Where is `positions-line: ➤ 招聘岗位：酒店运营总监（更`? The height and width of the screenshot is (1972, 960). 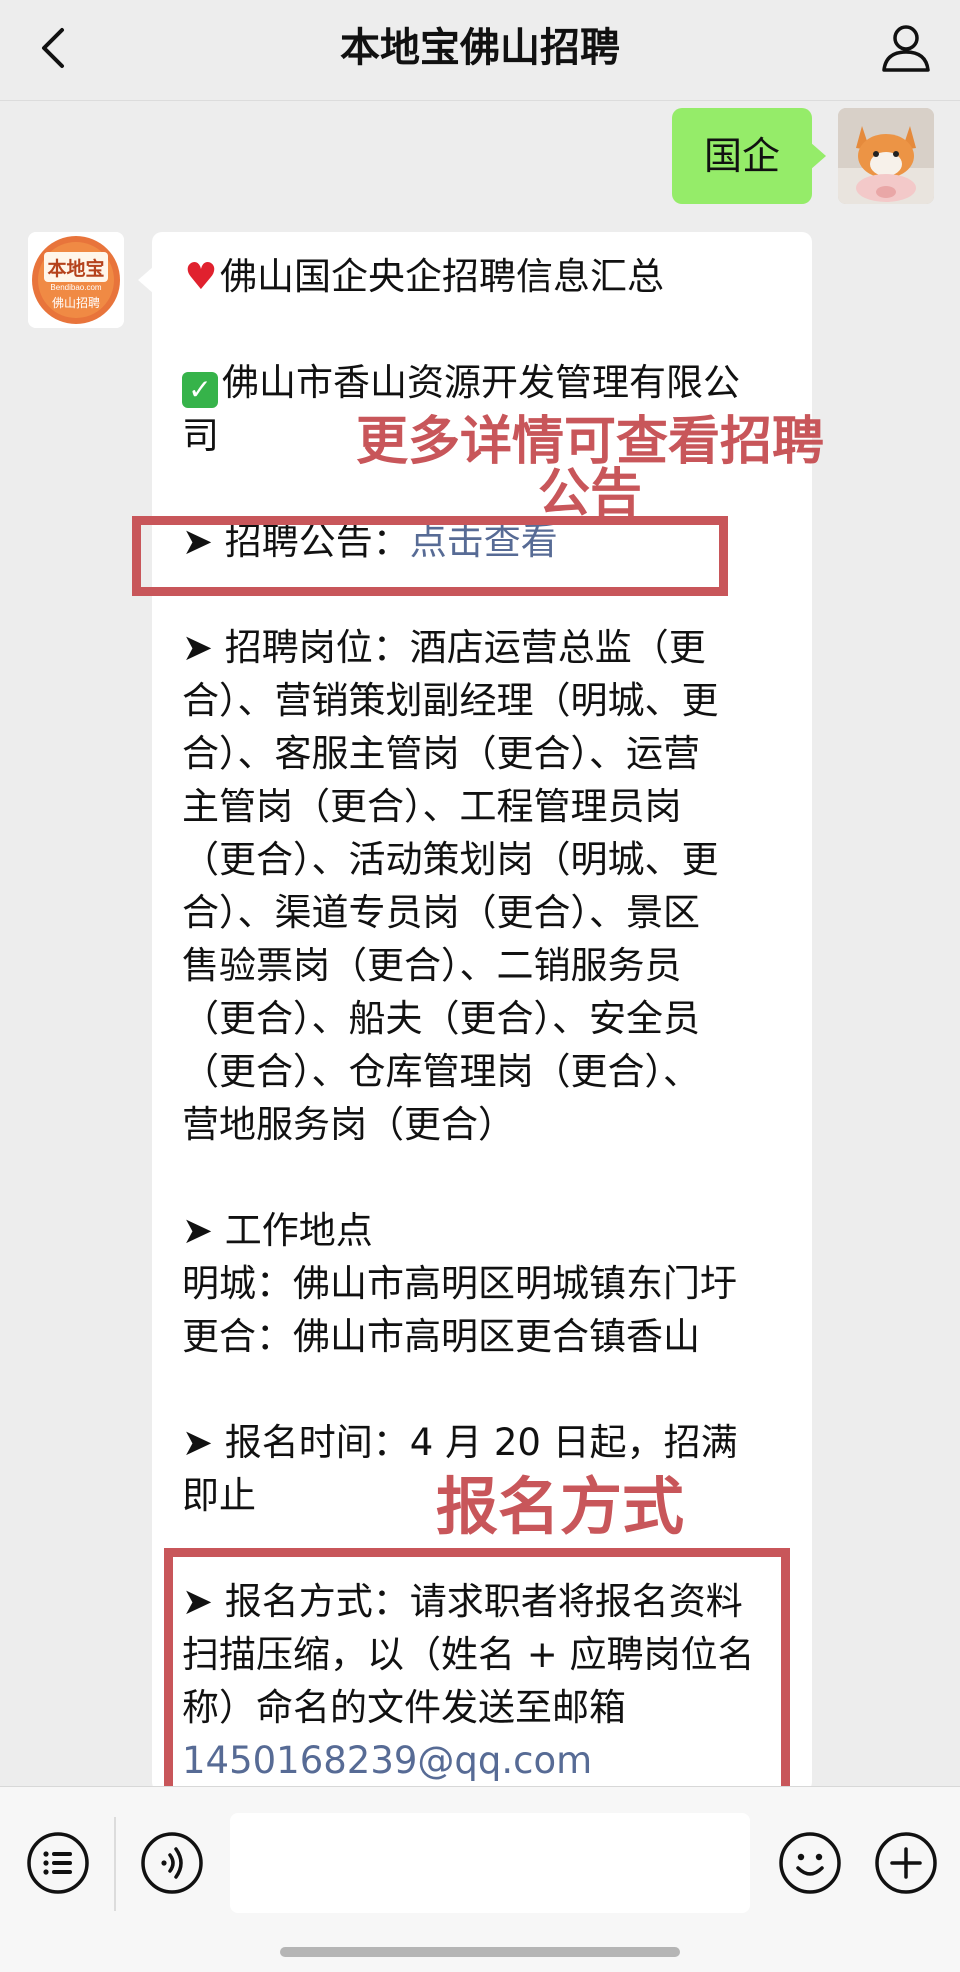
positions-line: ➤ 招聘岗位：酒店运营总监（更 is located at coordinates (444, 647).